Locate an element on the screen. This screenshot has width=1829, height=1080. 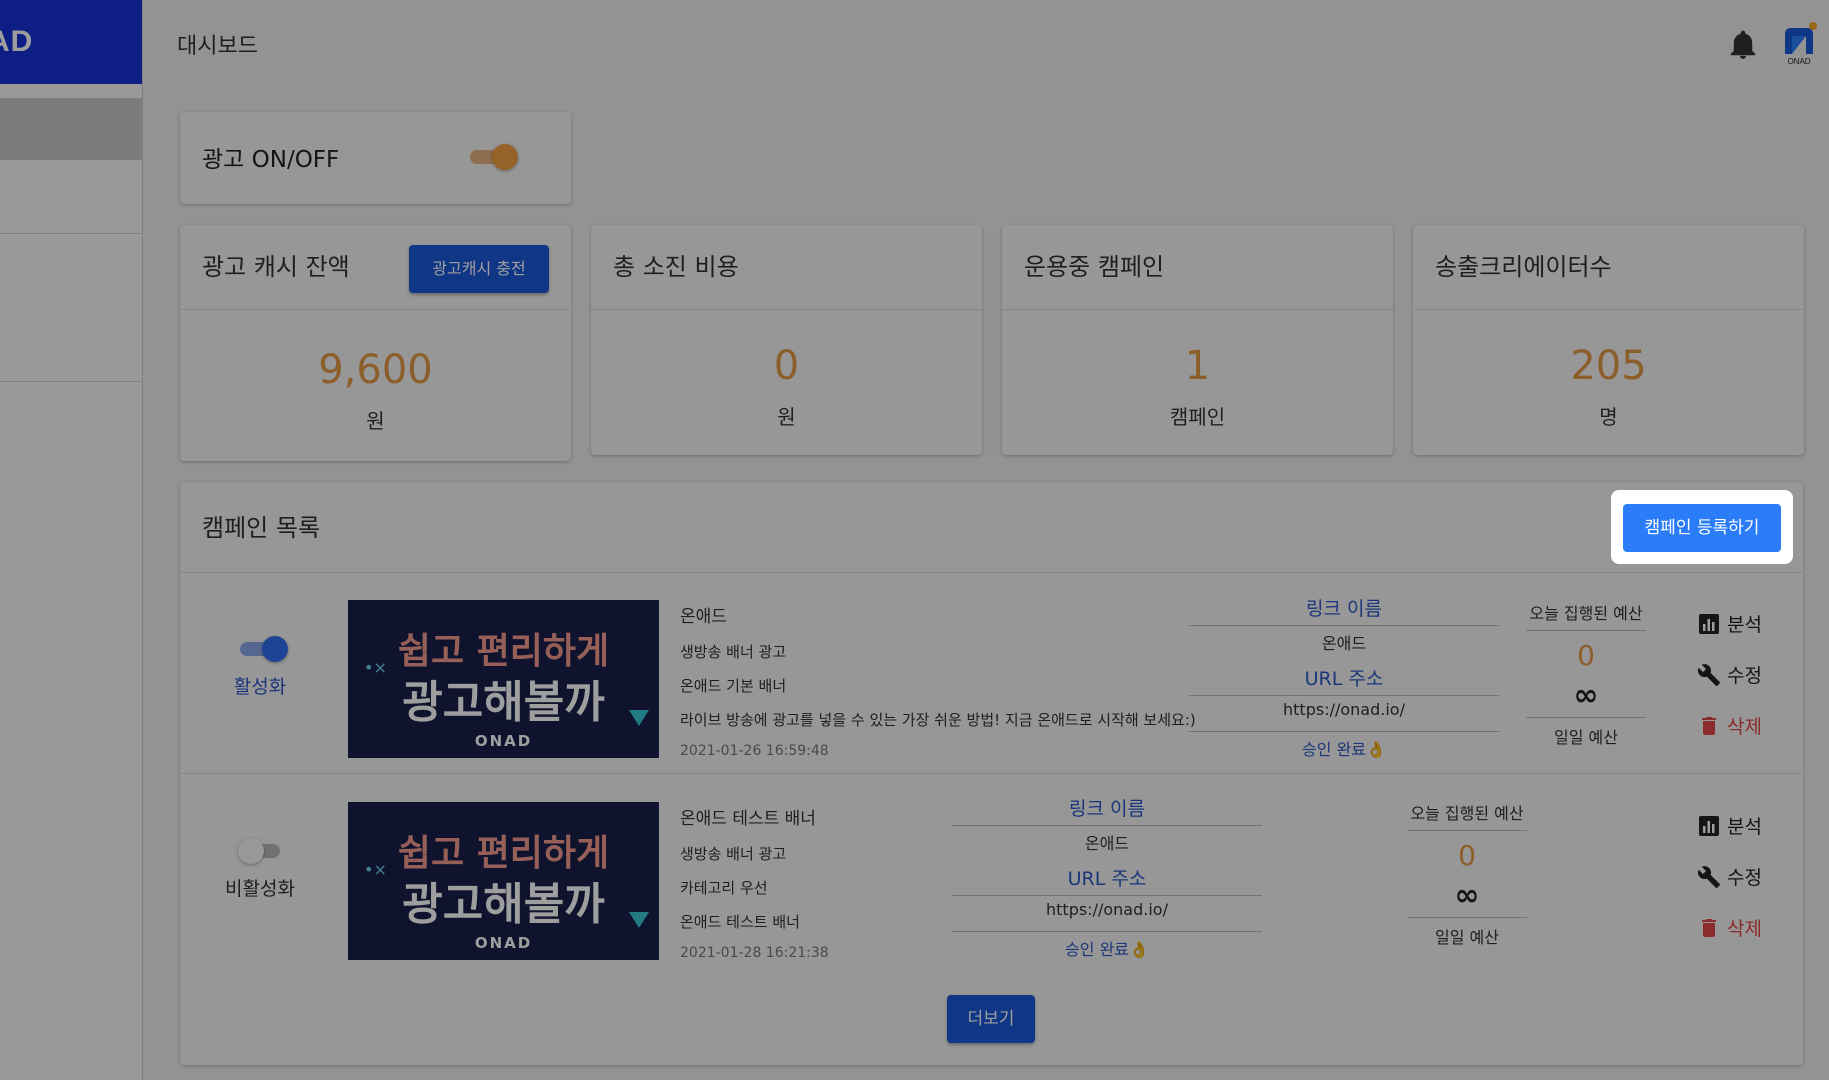
campaign-status: 활성화 is located at coordinates (260, 687).